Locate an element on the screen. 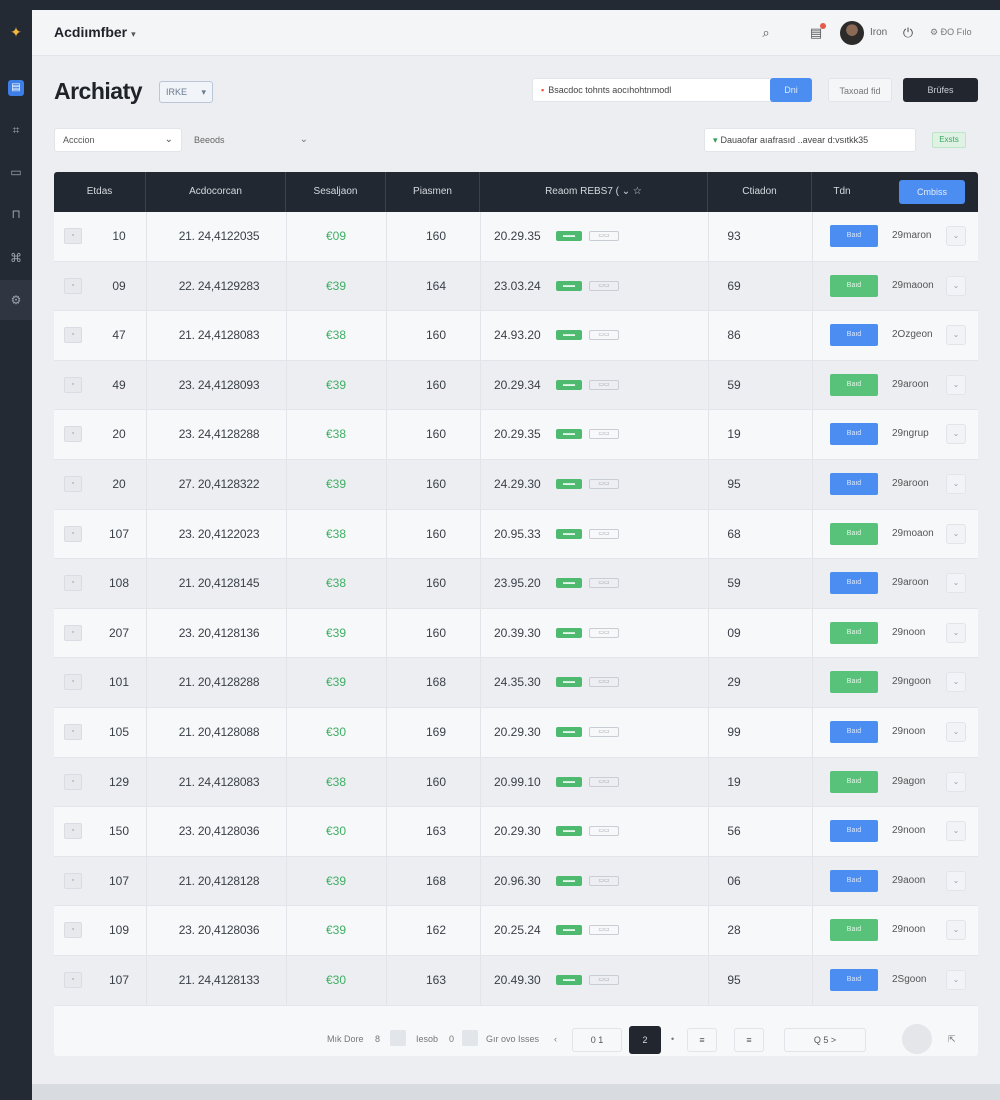  primary-button: Brüfes is located at coordinates (940, 90).